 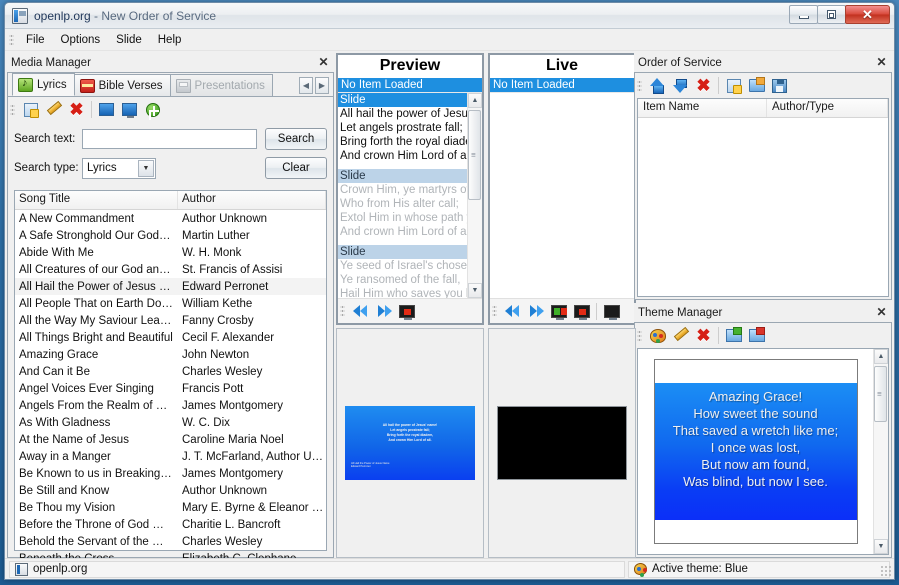 I want to click on move-item-up-button, so click(x=657, y=85).